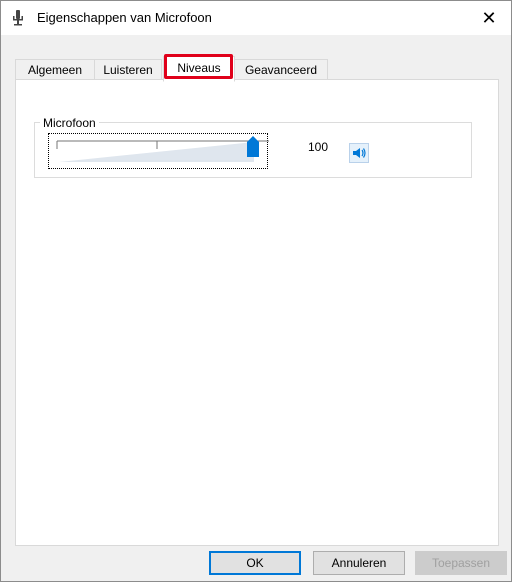 The image size is (512, 582). I want to click on tab-niveaus: Niveaus, so click(199, 69).